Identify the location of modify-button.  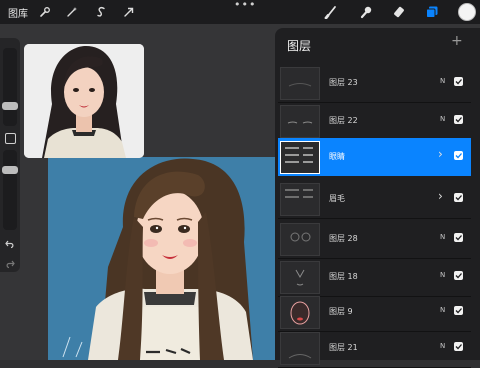
(10, 138).